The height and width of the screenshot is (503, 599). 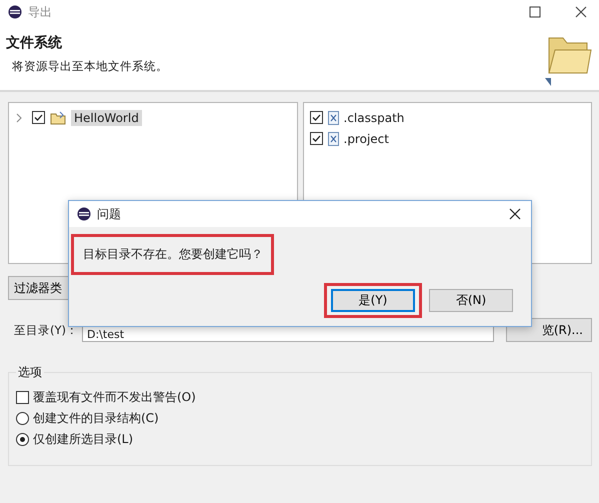 I want to click on dialog-message: 目标目录不存在。您要创建它吗？, so click(x=173, y=254).